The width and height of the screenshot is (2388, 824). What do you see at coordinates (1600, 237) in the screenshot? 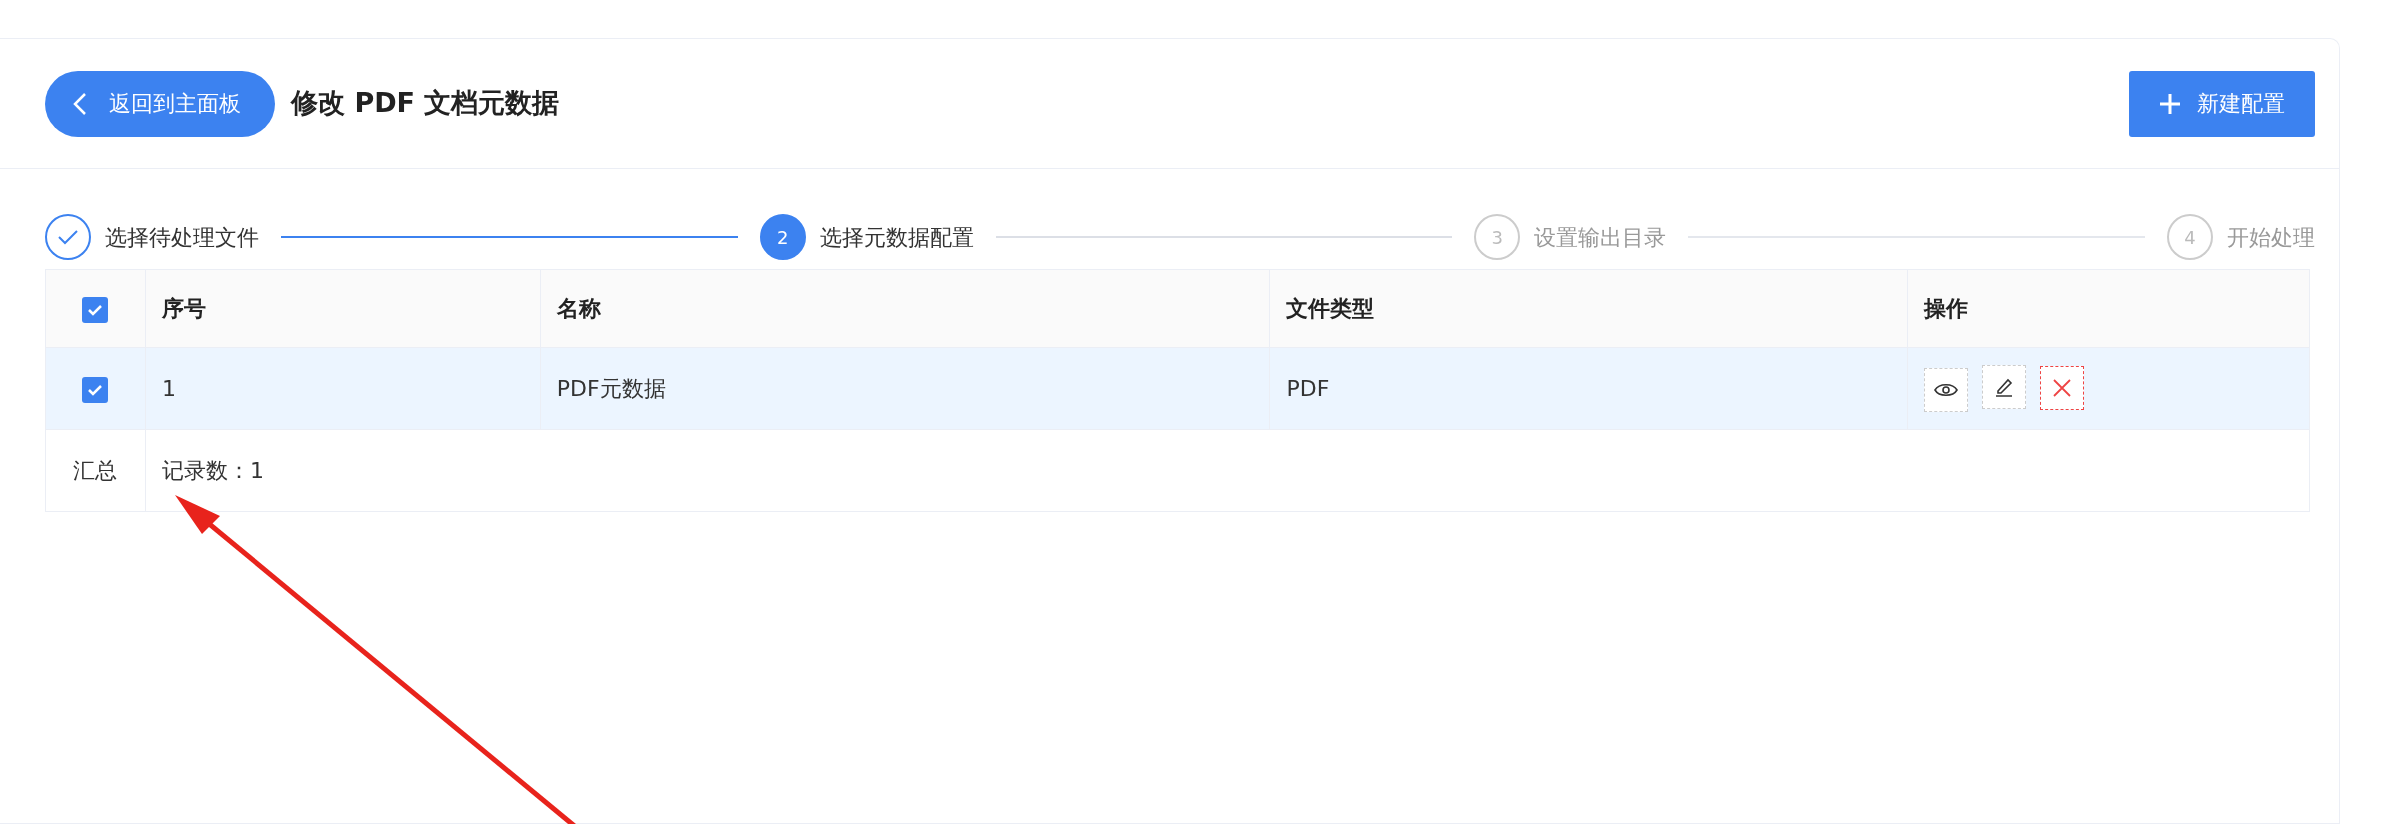
I see `step-label: 设置输出目录` at bounding box center [1600, 237].